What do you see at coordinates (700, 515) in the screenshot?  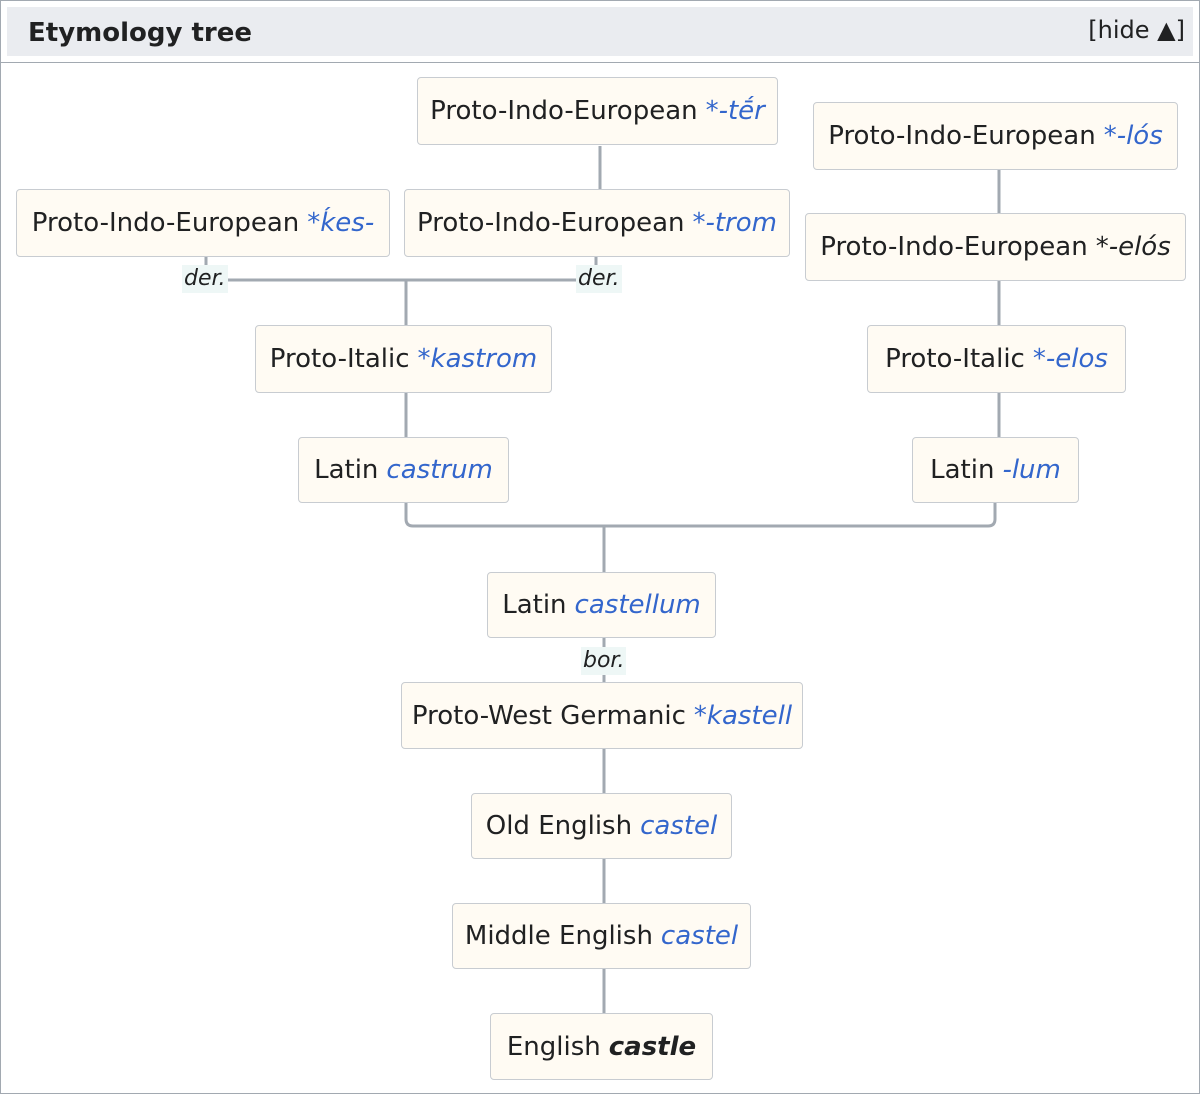 I see `connector` at bounding box center [700, 515].